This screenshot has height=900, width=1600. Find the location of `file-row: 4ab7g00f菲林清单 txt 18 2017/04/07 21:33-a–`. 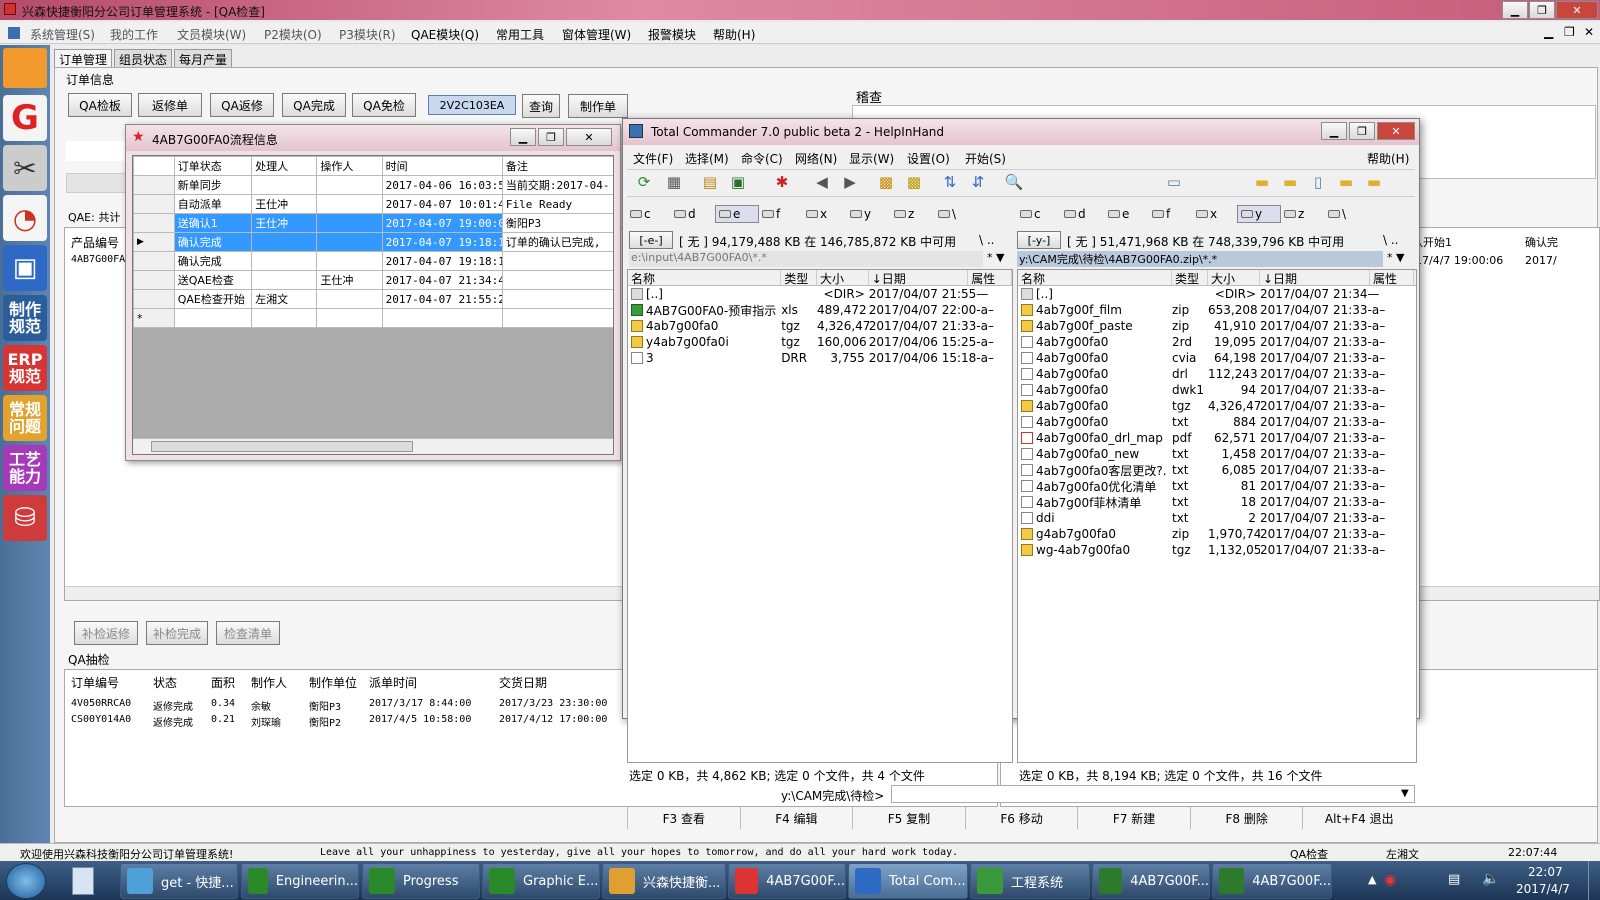

file-row: 4ab7g00f菲林清单 txt 18 2017/04/07 21:33-a– is located at coordinates (1217, 502).